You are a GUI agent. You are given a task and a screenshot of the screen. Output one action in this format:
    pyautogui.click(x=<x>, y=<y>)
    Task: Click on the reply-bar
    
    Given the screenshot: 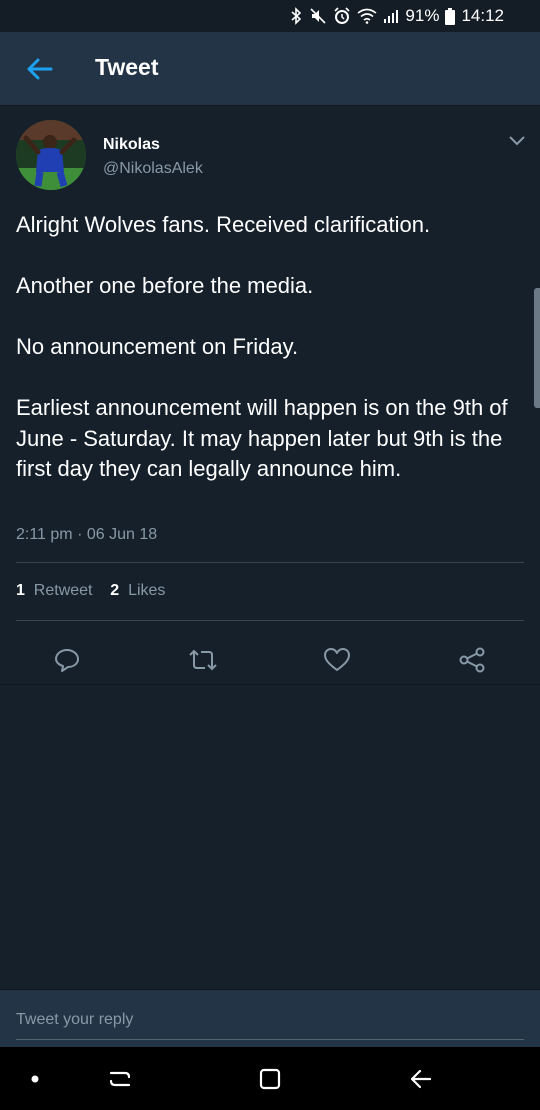 What is the action you would take?
    pyautogui.click(x=270, y=1018)
    